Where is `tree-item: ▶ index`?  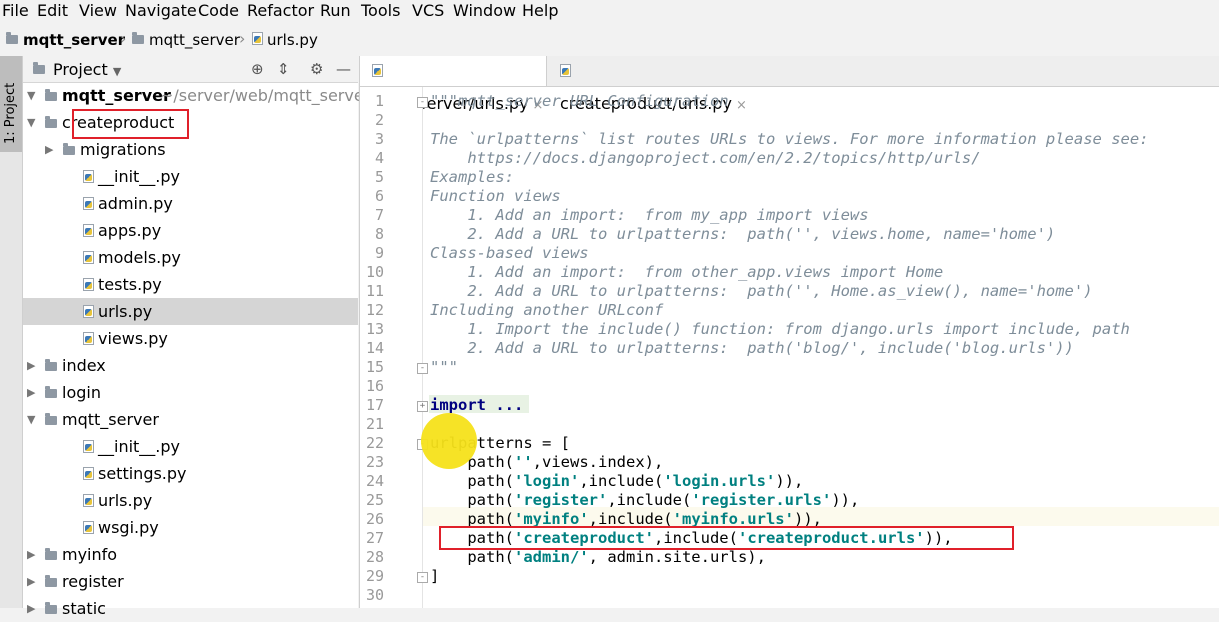
tree-item: ▶ index is located at coordinates (190, 365).